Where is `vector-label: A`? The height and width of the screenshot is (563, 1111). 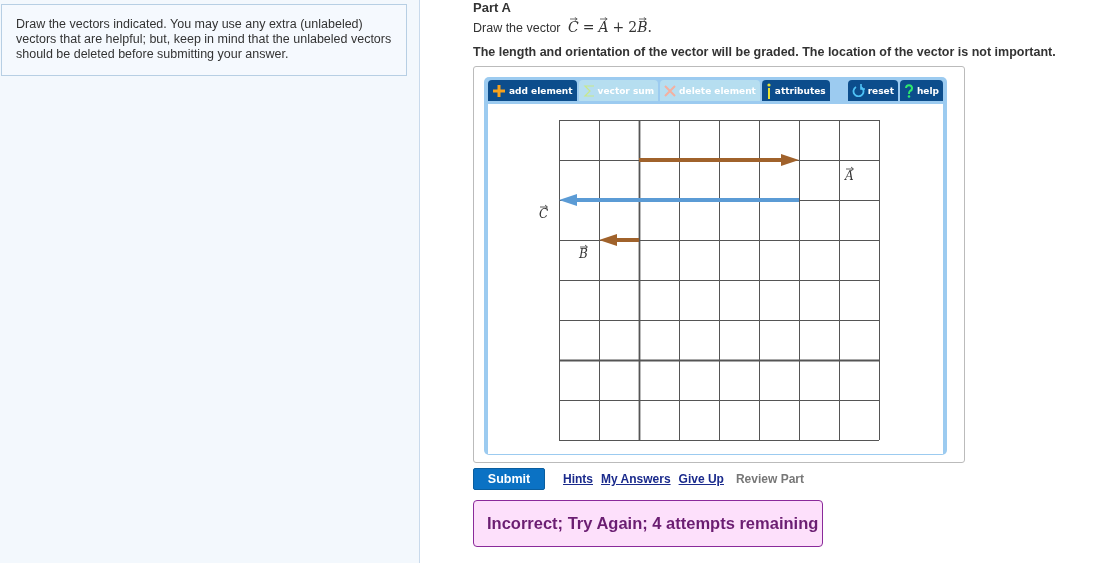
vector-label: A is located at coordinates (849, 174).